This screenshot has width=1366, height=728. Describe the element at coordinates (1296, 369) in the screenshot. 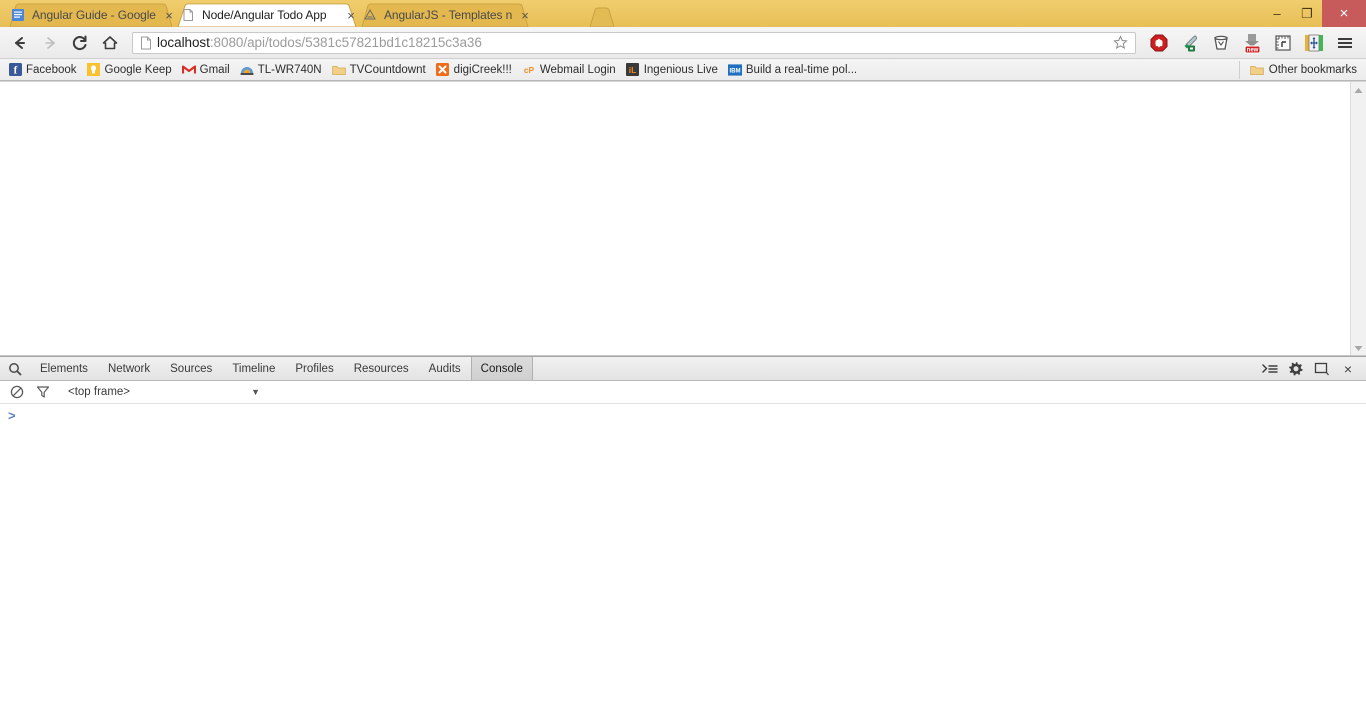

I see `gear-icon` at that location.